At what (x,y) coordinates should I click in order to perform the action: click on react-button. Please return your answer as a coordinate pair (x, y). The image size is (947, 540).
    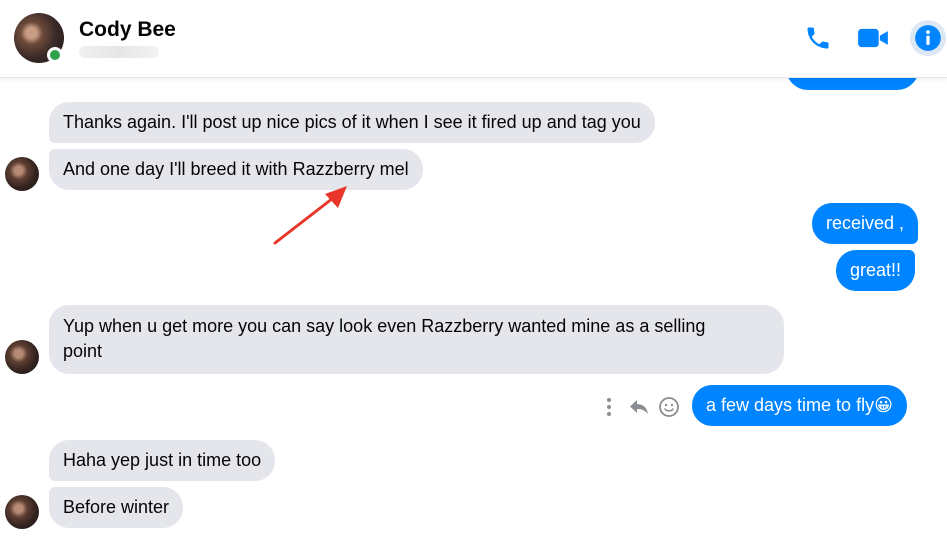
    Looking at the image, I should click on (669, 407).